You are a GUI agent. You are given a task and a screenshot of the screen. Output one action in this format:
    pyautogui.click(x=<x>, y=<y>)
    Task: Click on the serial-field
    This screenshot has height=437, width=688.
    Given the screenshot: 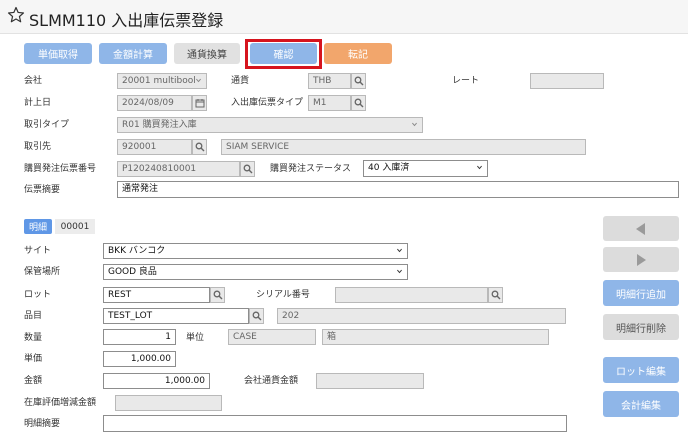 What is the action you would take?
    pyautogui.click(x=411, y=295)
    